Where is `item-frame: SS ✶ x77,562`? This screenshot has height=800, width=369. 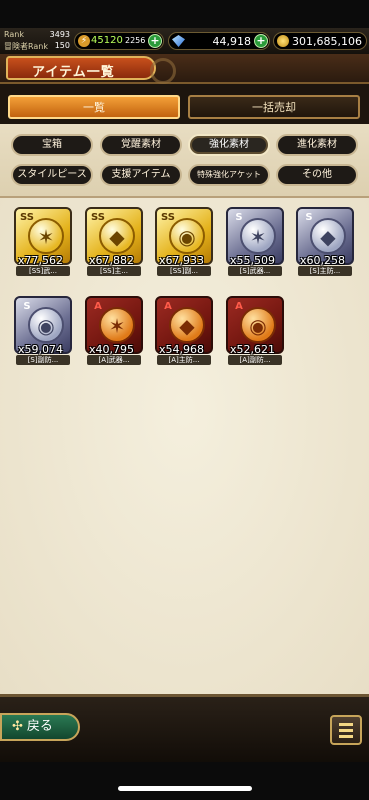
item-frame: SS ✶ x77,562 is located at coordinates (43, 237).